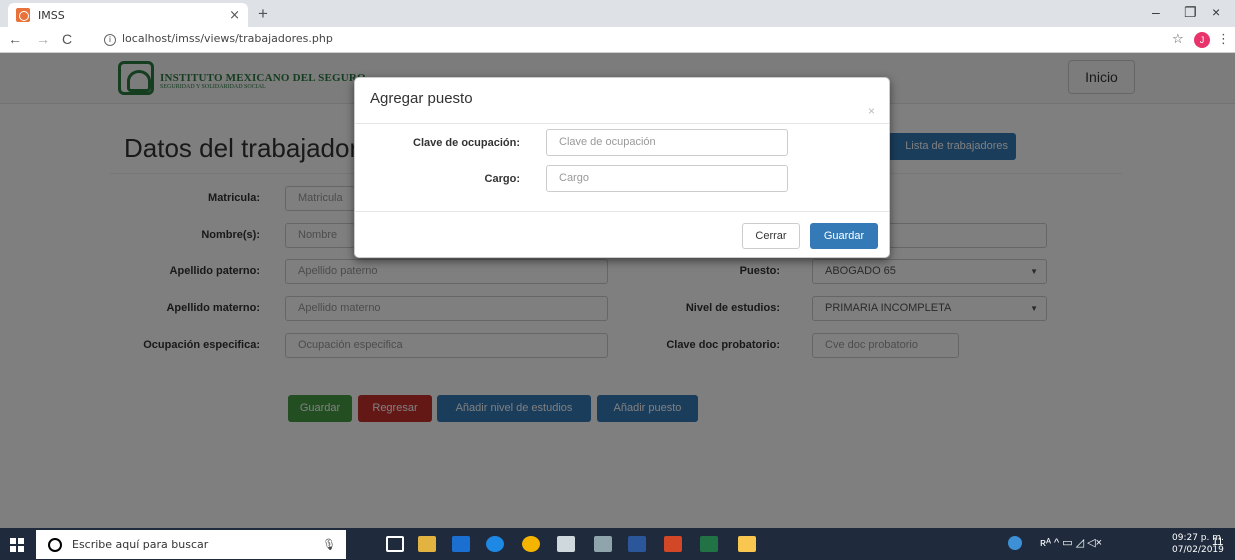 This screenshot has width=1235, height=560. What do you see at coordinates (461, 544) in the screenshot?
I see `dropbox-icon` at bounding box center [461, 544].